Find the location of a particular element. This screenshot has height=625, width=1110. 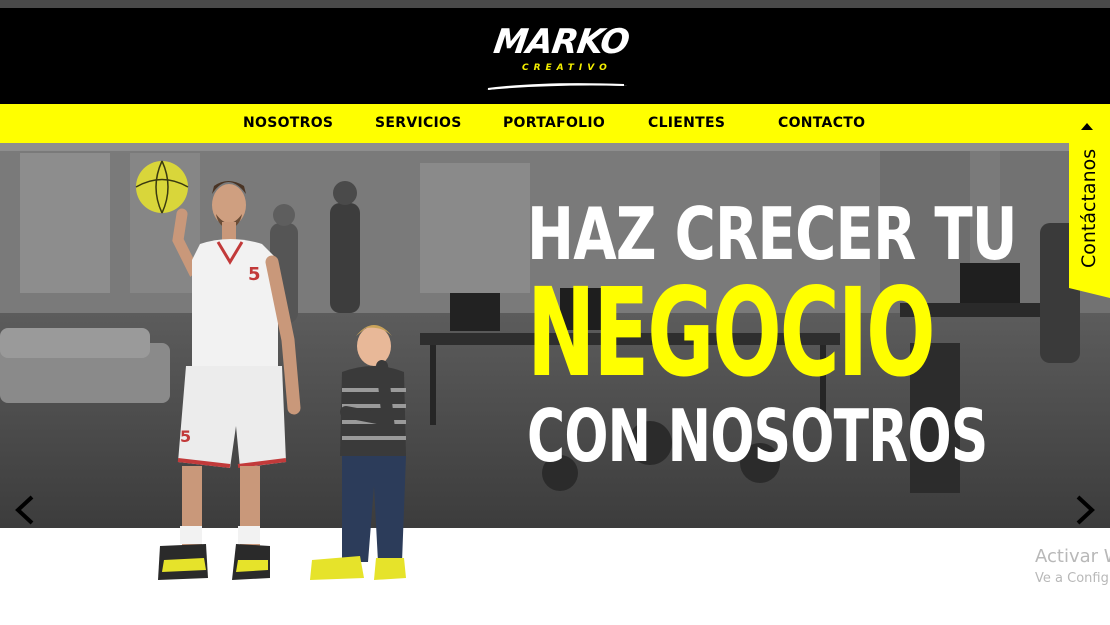

contact-tab-label: Contáctanos is located at coordinates (1089, 188).